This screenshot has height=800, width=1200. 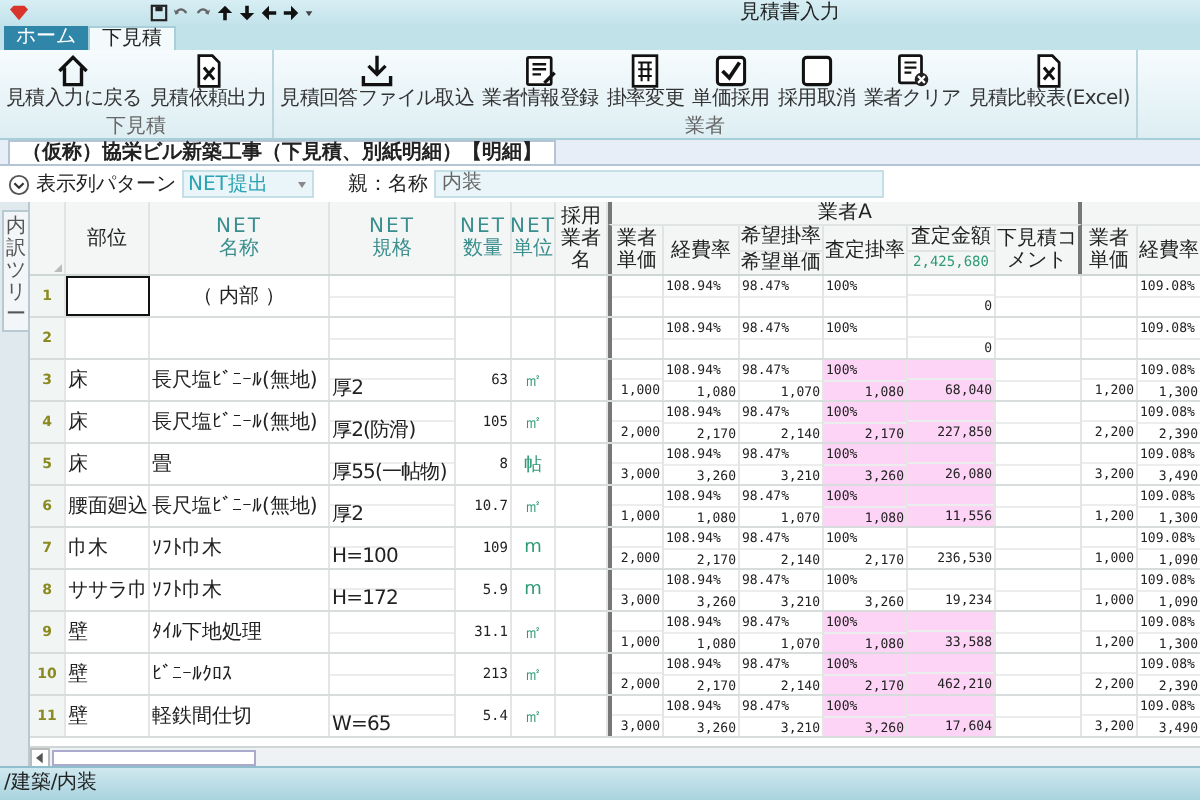 What do you see at coordinates (600, 783) in the screenshot?
I see `status-bar: /建築/内装` at bounding box center [600, 783].